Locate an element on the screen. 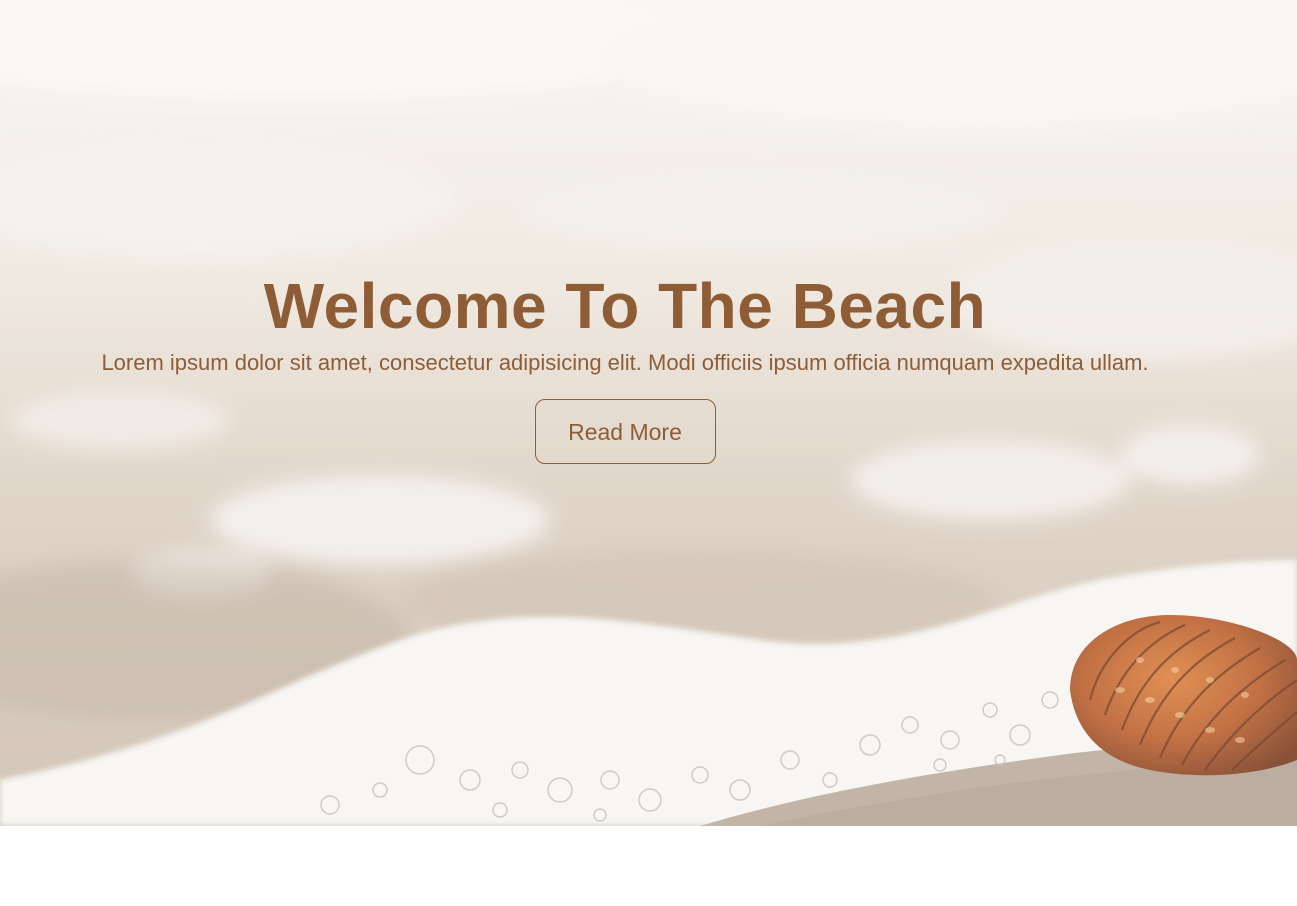 This screenshot has width=1297, height=906. read-more-button: Read More is located at coordinates (625, 431).